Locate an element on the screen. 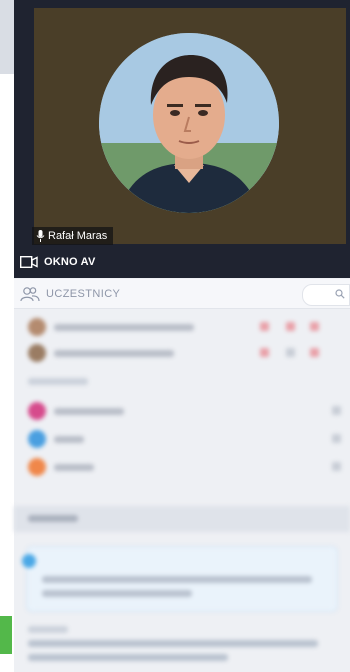 The width and height of the screenshot is (350, 672). speaker-name: Rafał Maras is located at coordinates (78, 236).